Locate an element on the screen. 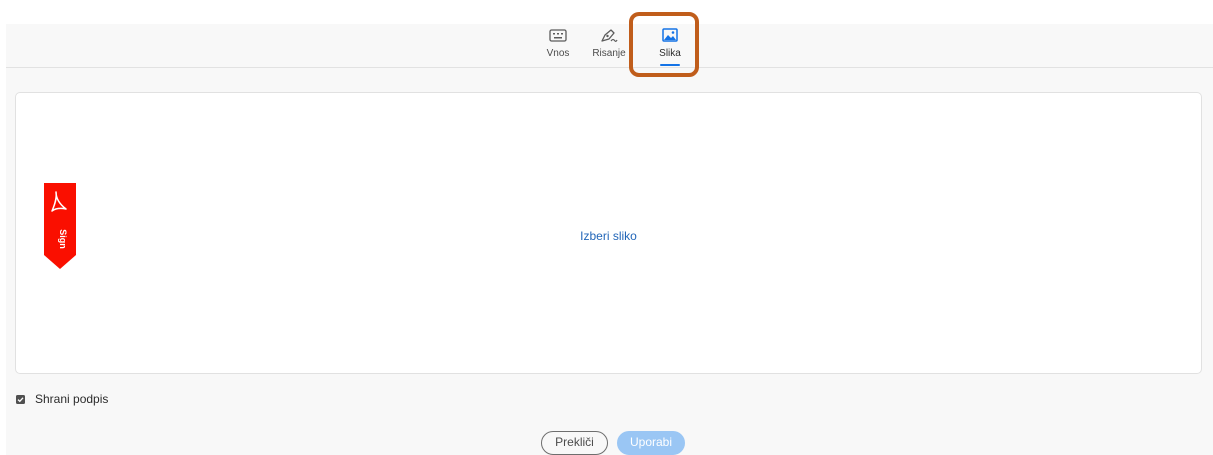  active-tab-indicator is located at coordinates (670, 65).